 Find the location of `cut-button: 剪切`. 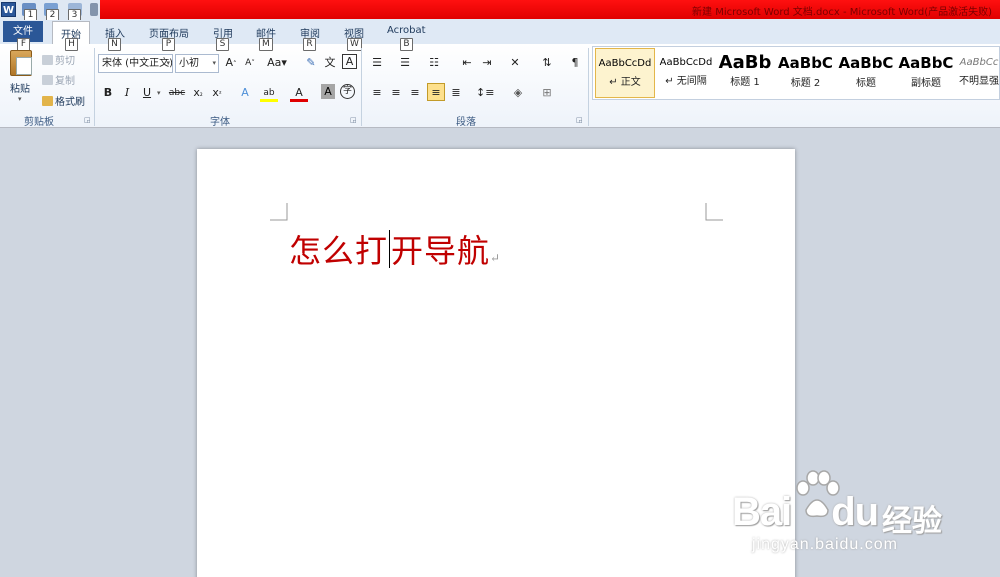

cut-button: 剪切 is located at coordinates (58, 59).